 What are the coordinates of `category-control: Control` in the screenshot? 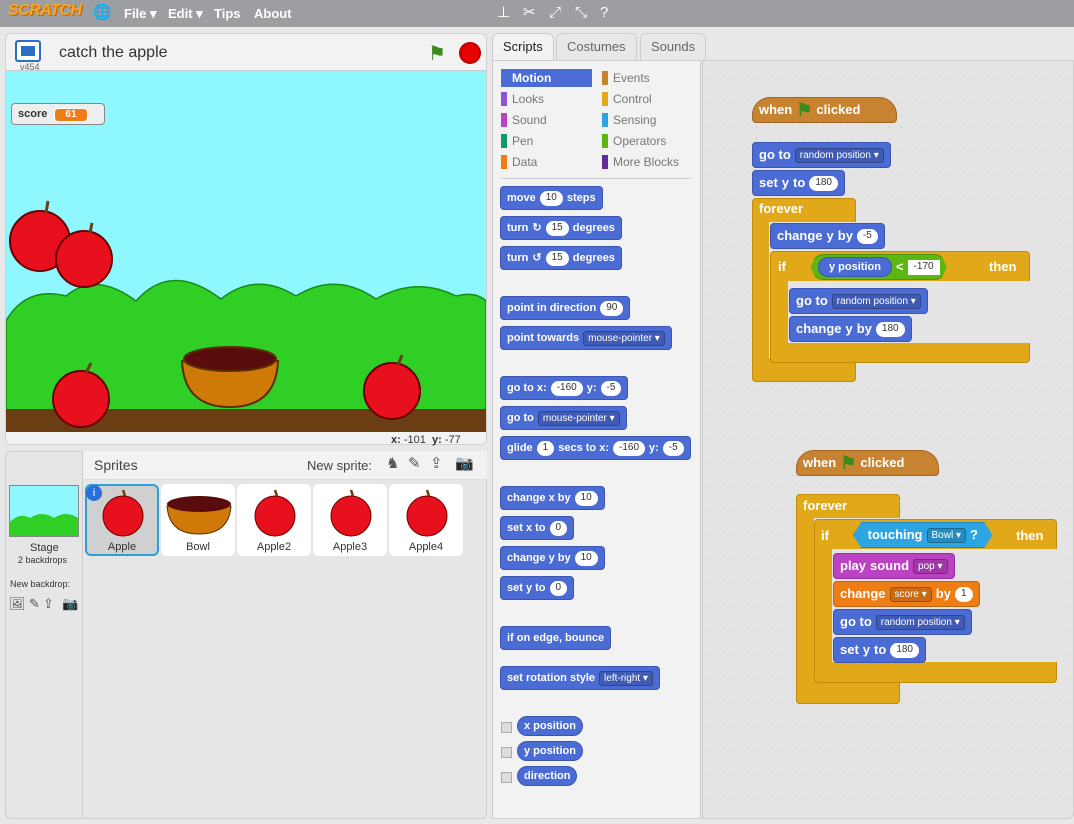 It's located at (627, 99).